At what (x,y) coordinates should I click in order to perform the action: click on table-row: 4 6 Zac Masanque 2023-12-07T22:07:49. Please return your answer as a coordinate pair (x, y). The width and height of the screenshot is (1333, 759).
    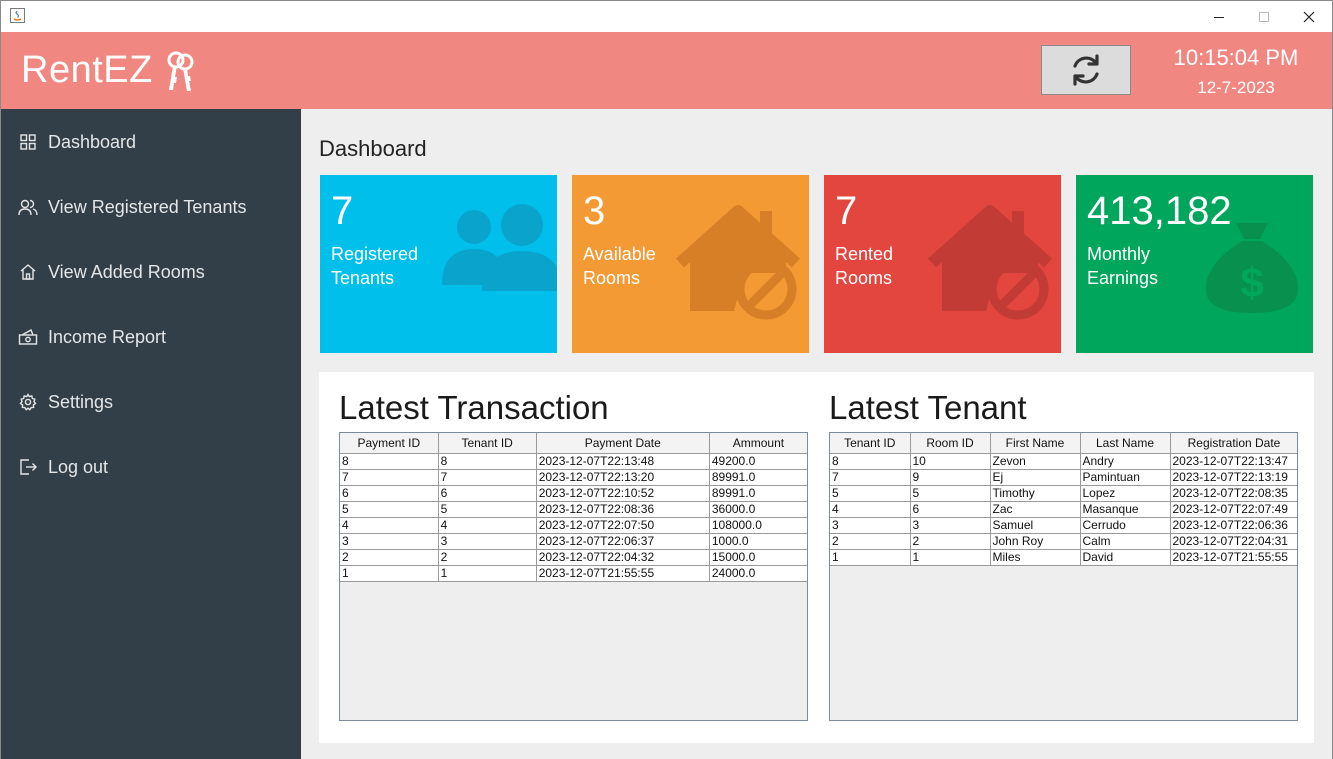
    Looking at the image, I should click on (1063, 509).